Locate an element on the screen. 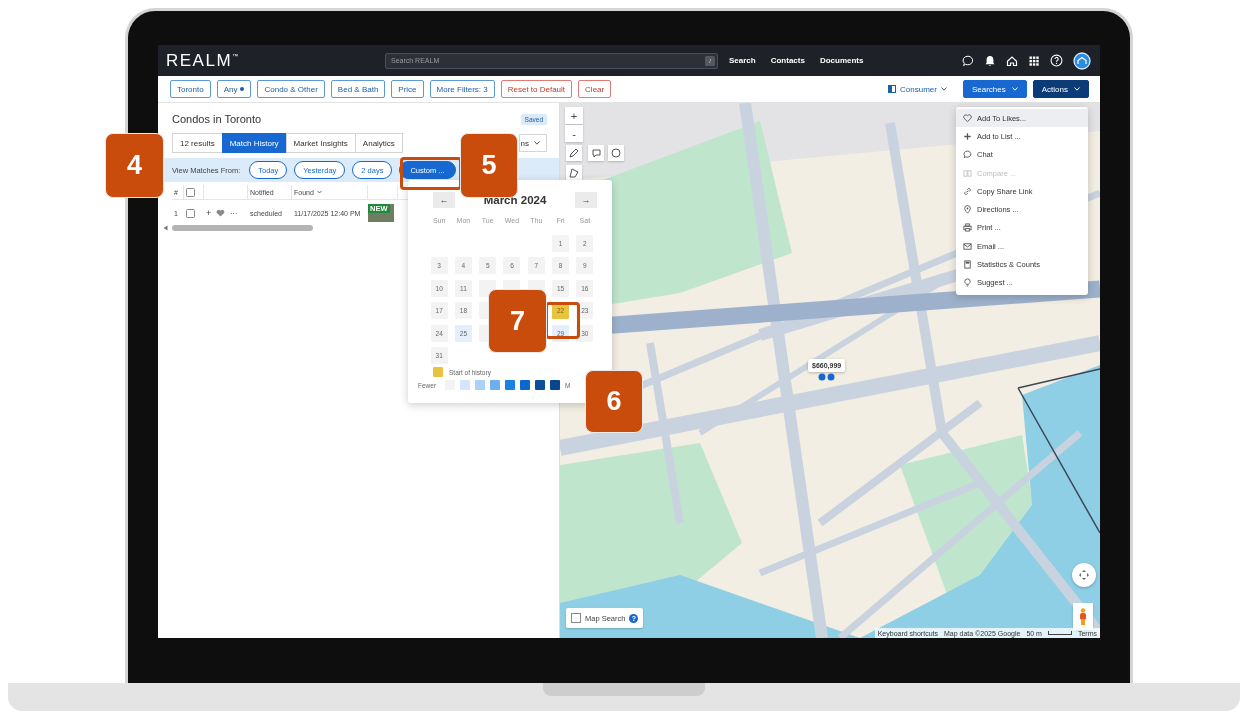 This screenshot has width=1248, height=713. step-number-badge: 5 is located at coordinates (489, 165).